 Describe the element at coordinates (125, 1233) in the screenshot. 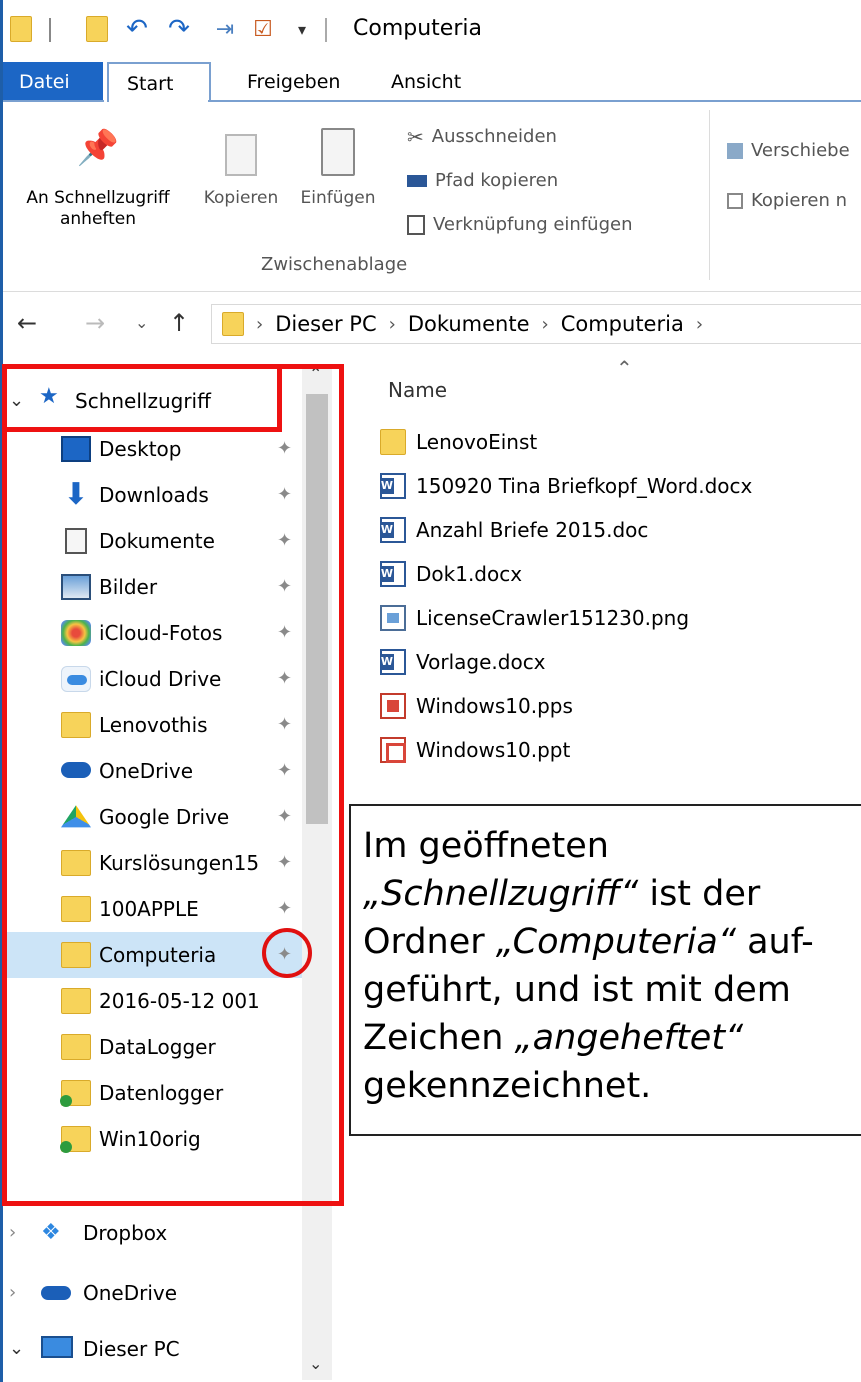

I see `nav-item-label: Dropbox` at that location.